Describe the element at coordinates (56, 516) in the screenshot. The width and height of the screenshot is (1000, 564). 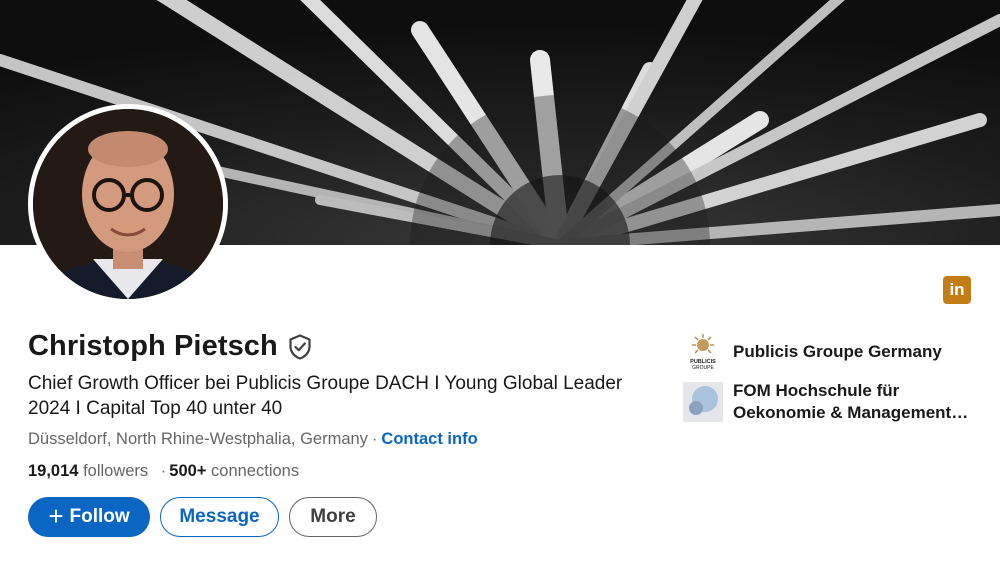
I see `plus-icon: +` at that location.